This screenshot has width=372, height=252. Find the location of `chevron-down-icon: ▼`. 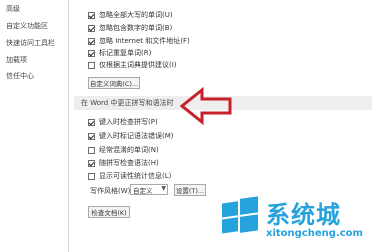

chevron-down-icon: ▼ is located at coordinates (163, 188).